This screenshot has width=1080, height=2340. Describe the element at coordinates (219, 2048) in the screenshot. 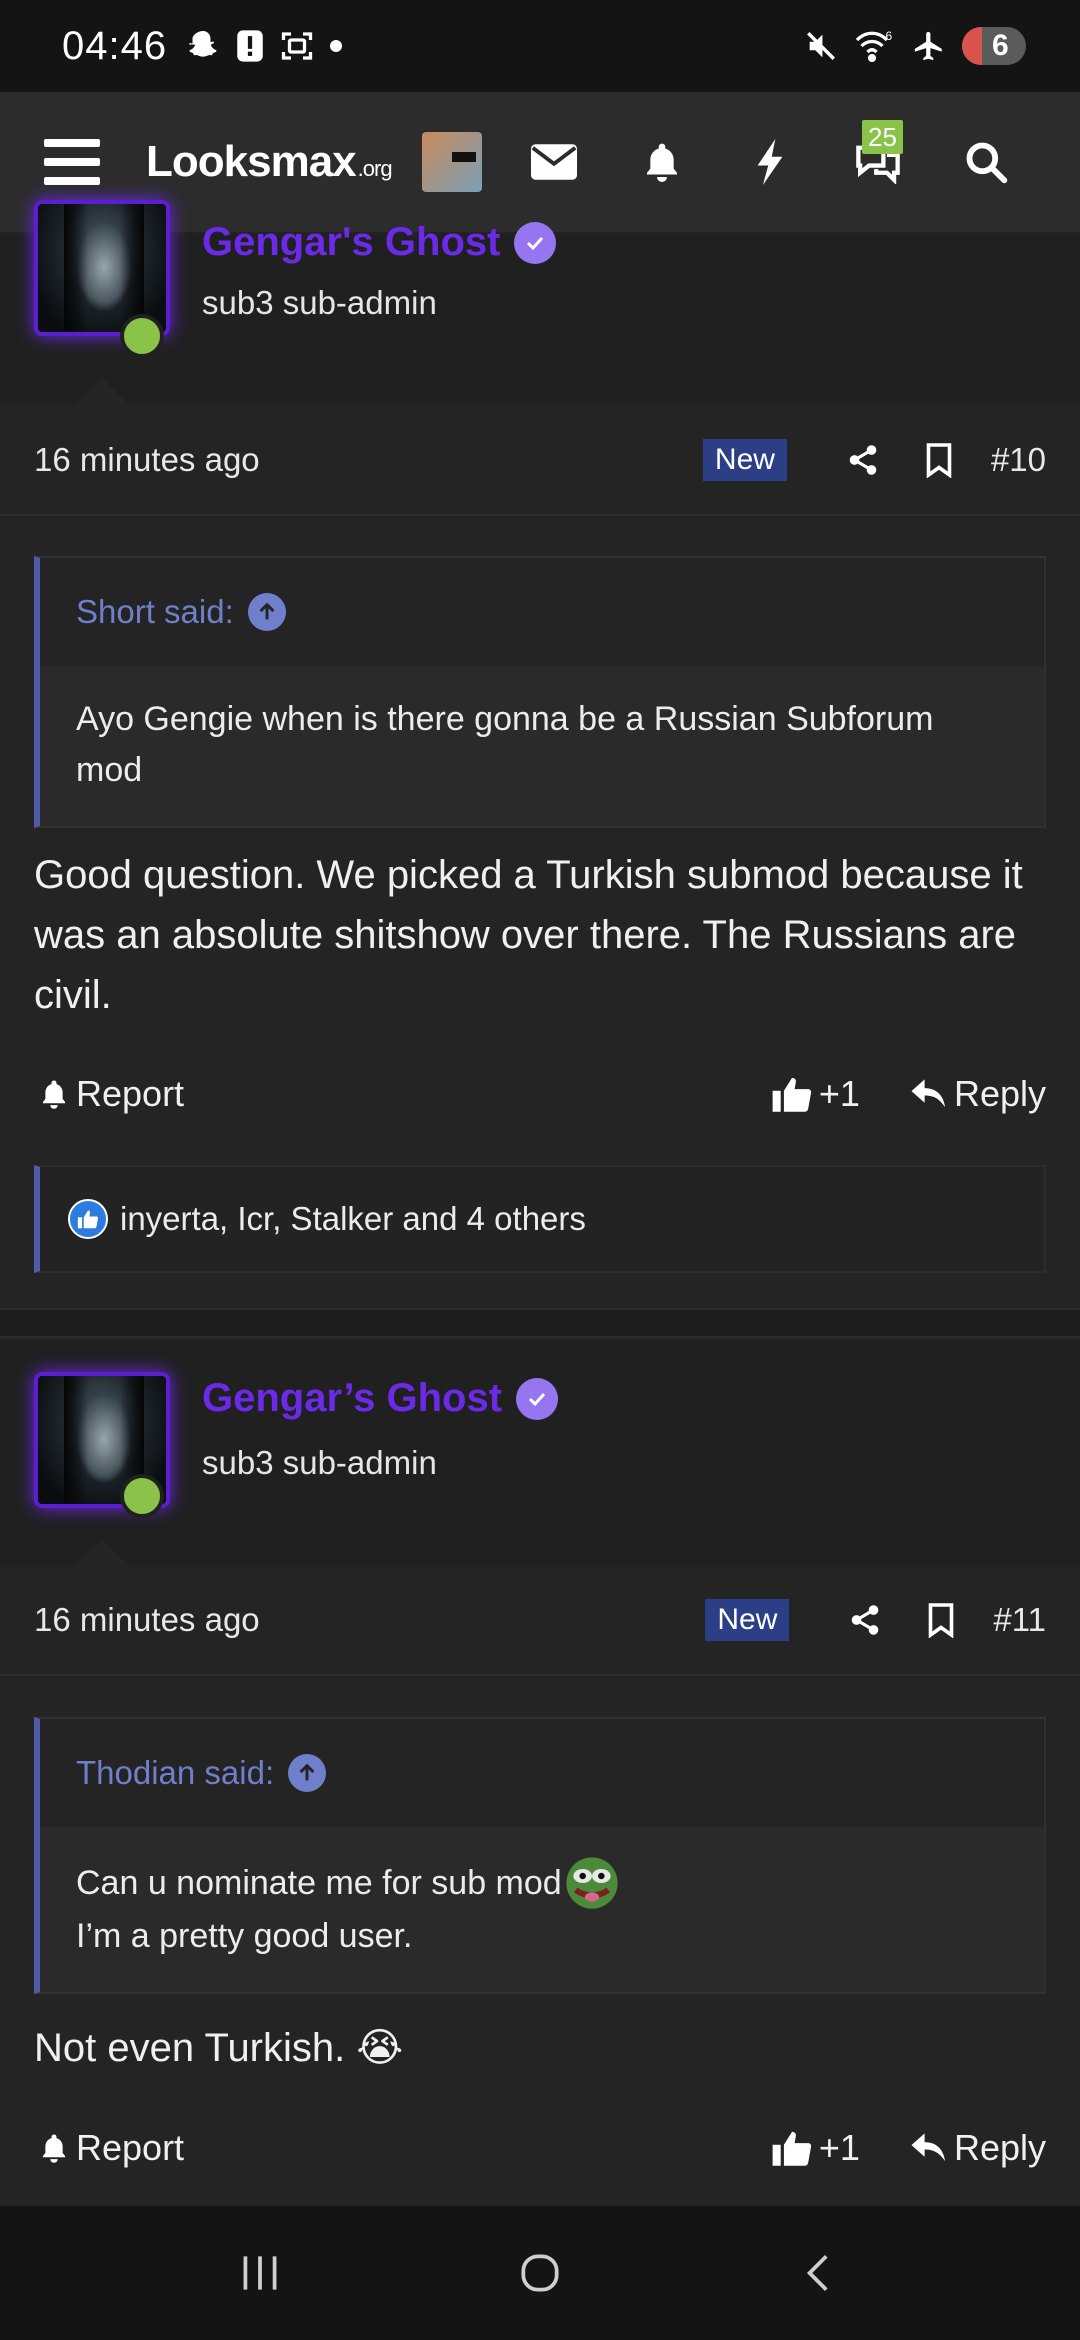

I see `post-body: Not even Turkish. 😭` at that location.